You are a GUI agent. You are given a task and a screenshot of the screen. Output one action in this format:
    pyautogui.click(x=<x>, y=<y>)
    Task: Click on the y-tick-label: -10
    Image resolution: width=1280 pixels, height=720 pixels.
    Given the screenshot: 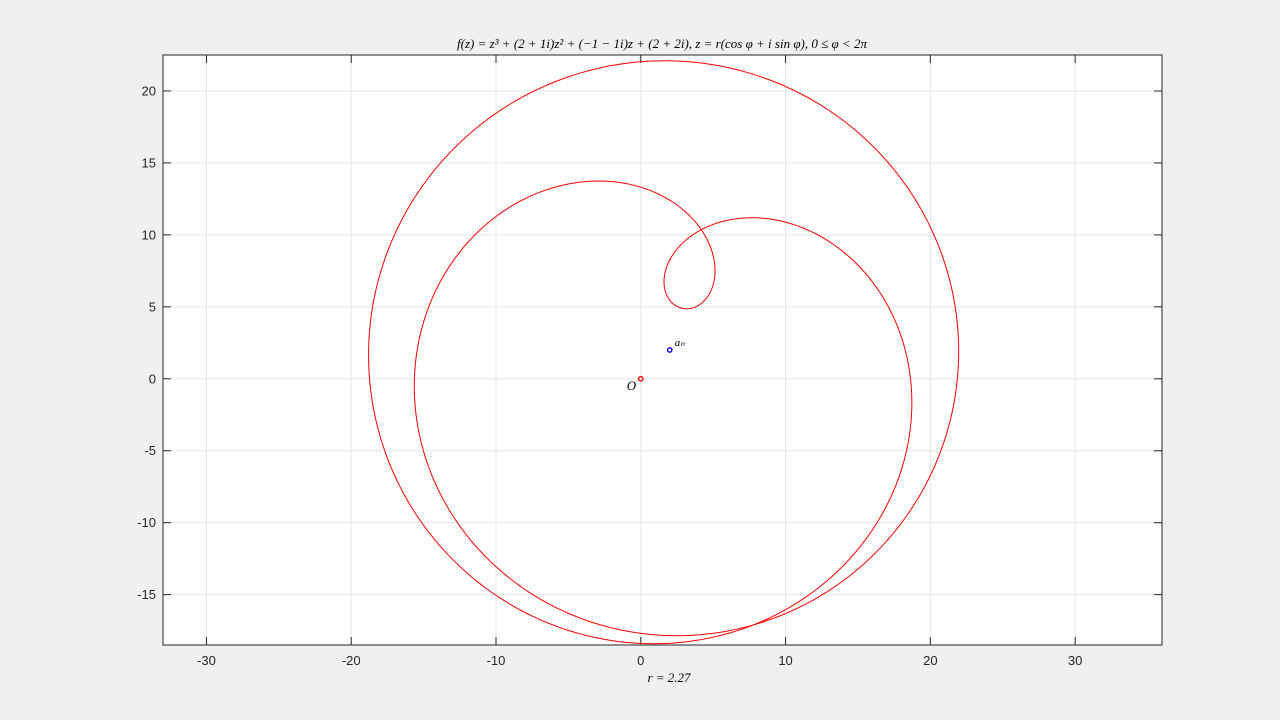 What is the action you would take?
    pyautogui.click(x=146, y=522)
    